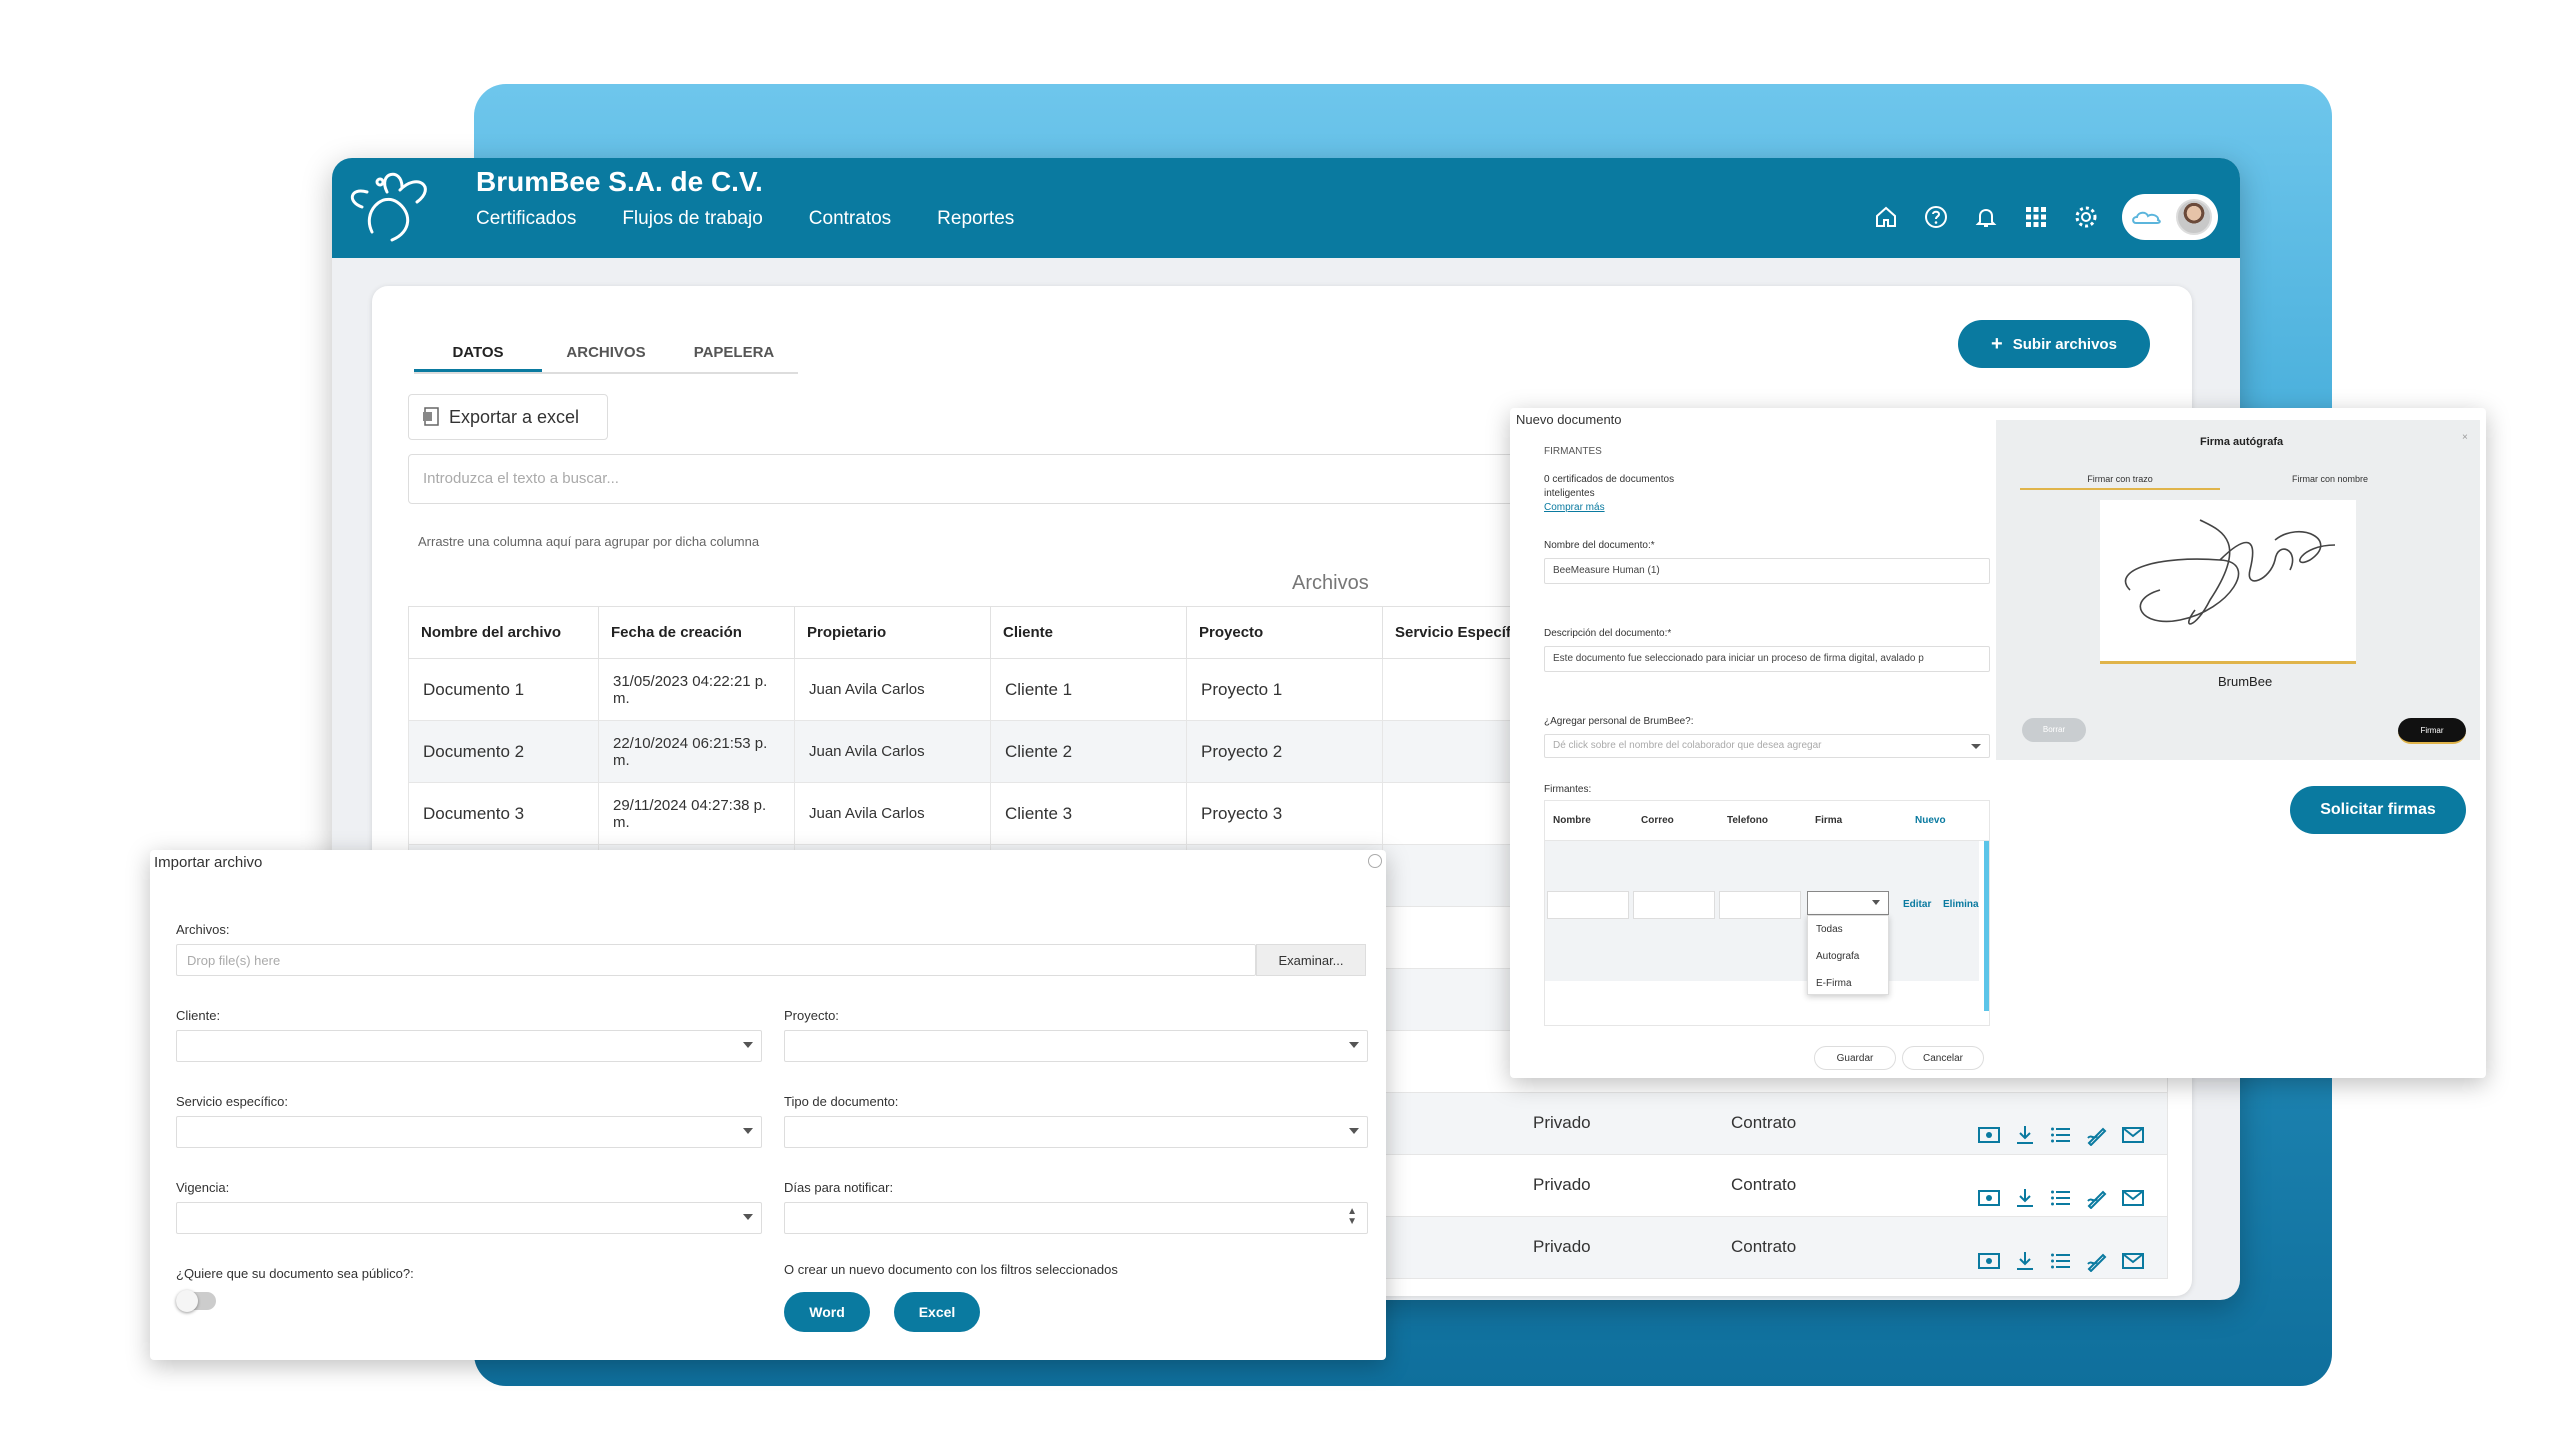 This screenshot has width=2560, height=1440. Describe the element at coordinates (503, 751) in the screenshot. I see `cell-nombre: Documento 2` at that location.